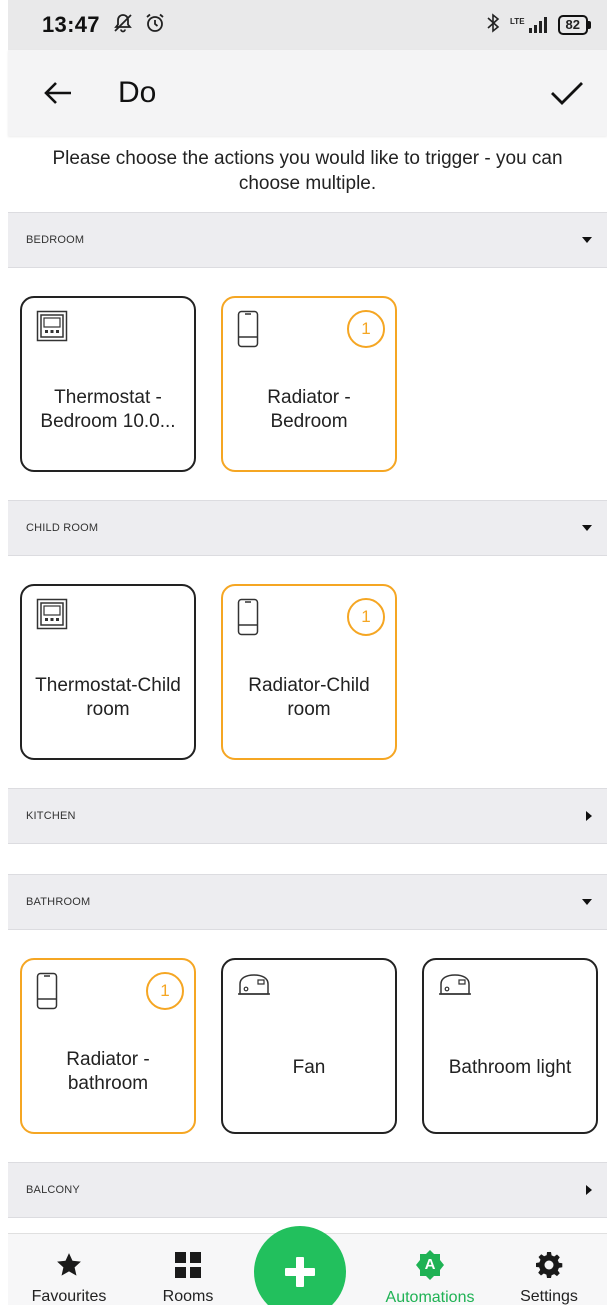 Image resolution: width=607 pixels, height=1305 pixels. I want to click on nav-favourites: Favourites, so click(69, 1269).